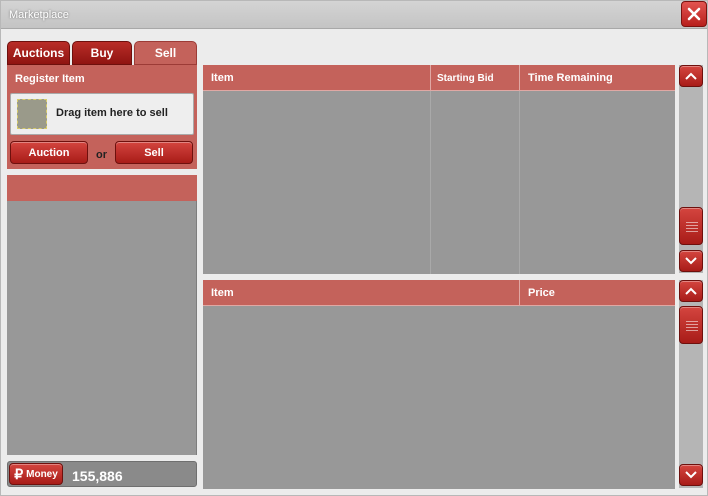 This screenshot has width=708, height=496. I want to click on sell-table-header: Item Price, so click(439, 293).